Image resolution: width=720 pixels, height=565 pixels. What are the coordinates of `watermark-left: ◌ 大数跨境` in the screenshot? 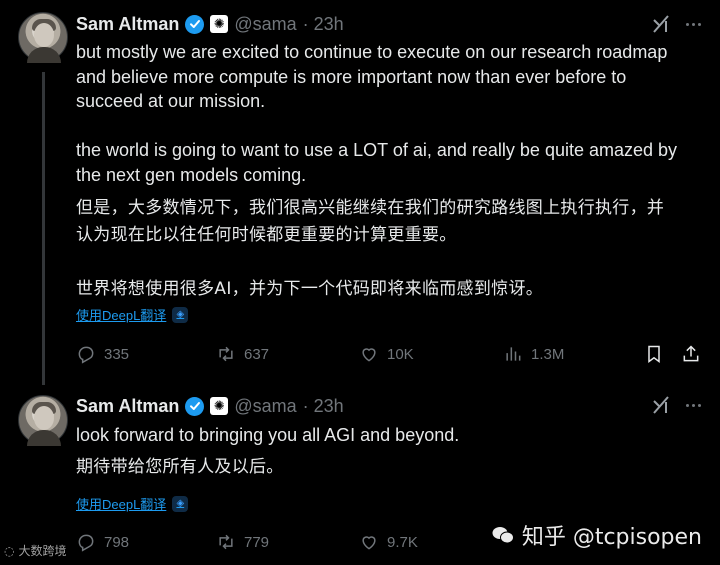 It's located at (35, 550).